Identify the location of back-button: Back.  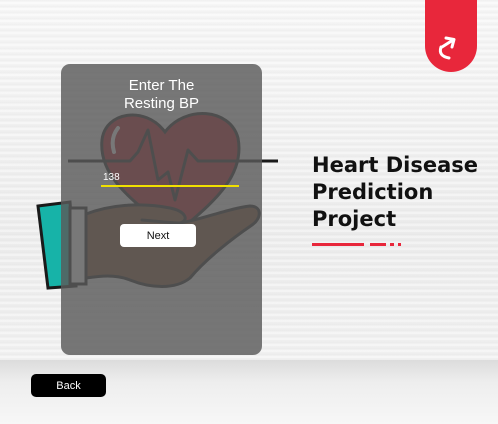
(68, 385).